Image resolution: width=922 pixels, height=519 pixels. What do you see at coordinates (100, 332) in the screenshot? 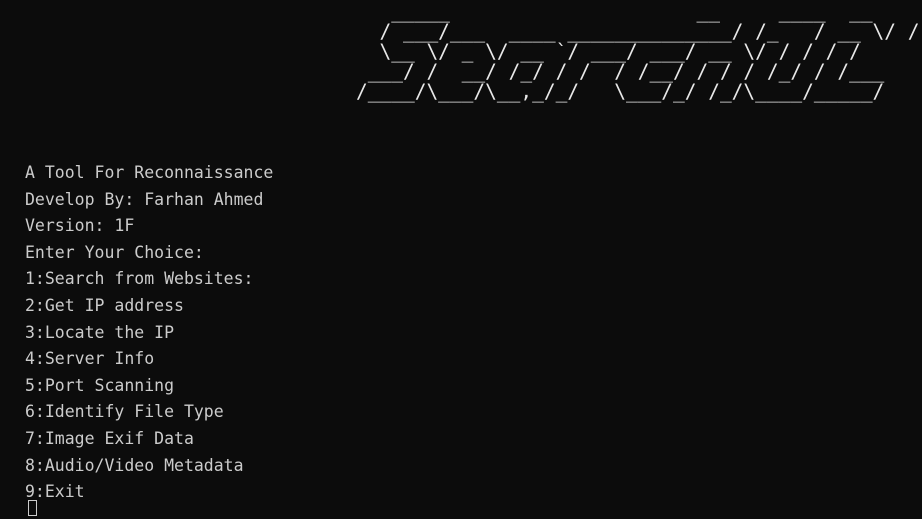
I see `menu-option-locate-ip: 3:Locate the IP` at bounding box center [100, 332].